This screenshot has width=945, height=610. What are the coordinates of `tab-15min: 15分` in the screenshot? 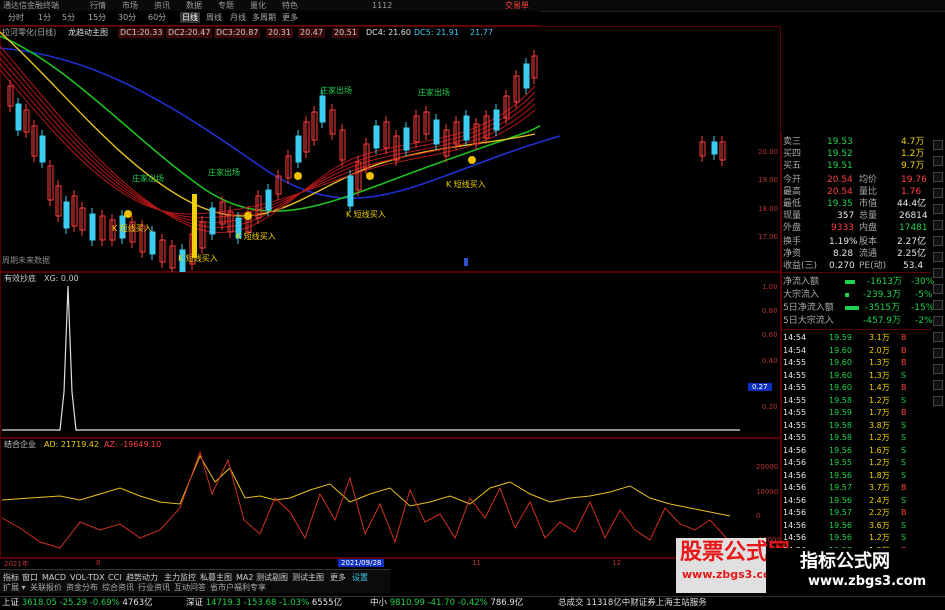 It's located at (97, 17).